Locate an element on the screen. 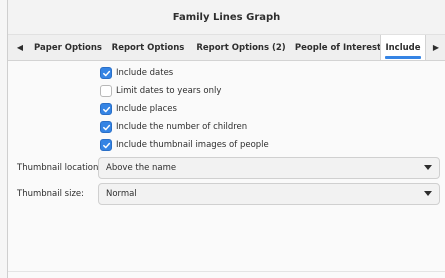 This screenshot has width=445, height=278. checkbox-label: Include places is located at coordinates (146, 109).